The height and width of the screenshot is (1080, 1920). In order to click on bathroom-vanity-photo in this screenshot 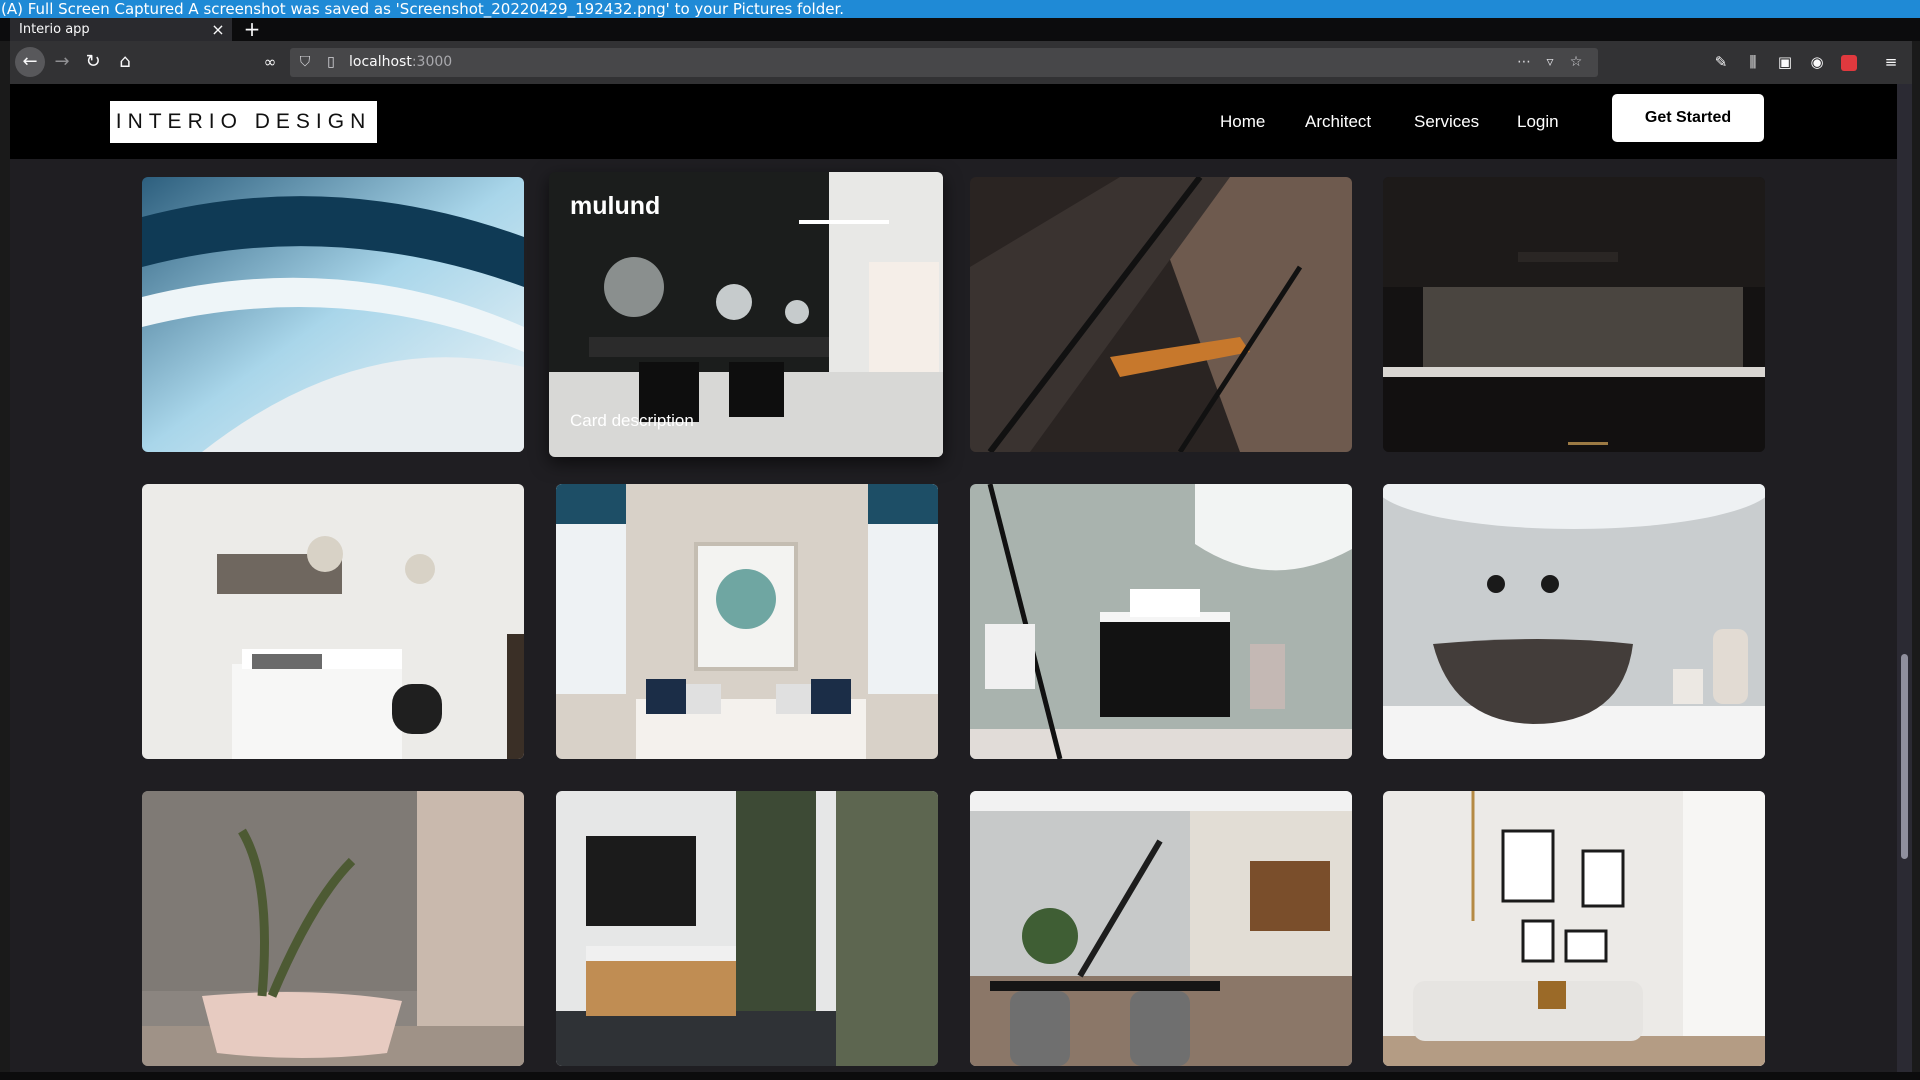, I will do `click(1161, 621)`.